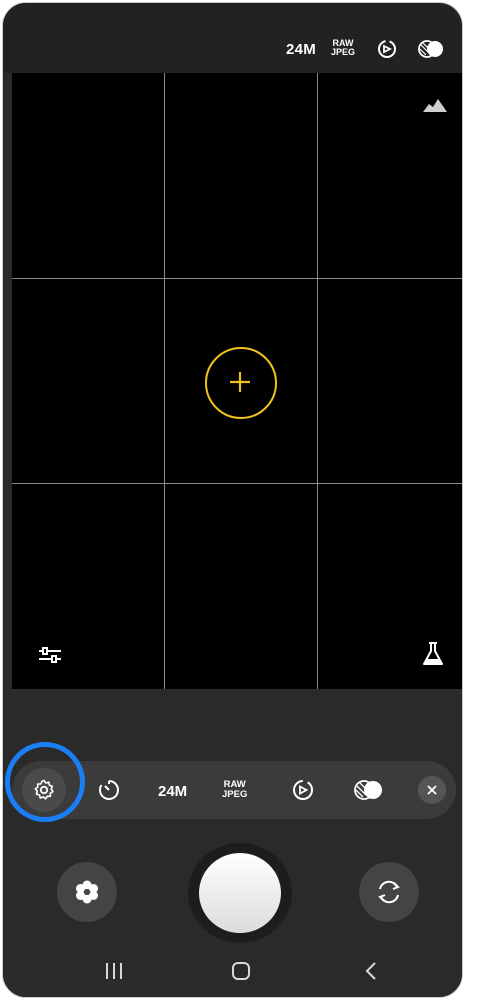 This screenshot has height=1000, width=479. I want to click on close-icon, so click(432, 790).